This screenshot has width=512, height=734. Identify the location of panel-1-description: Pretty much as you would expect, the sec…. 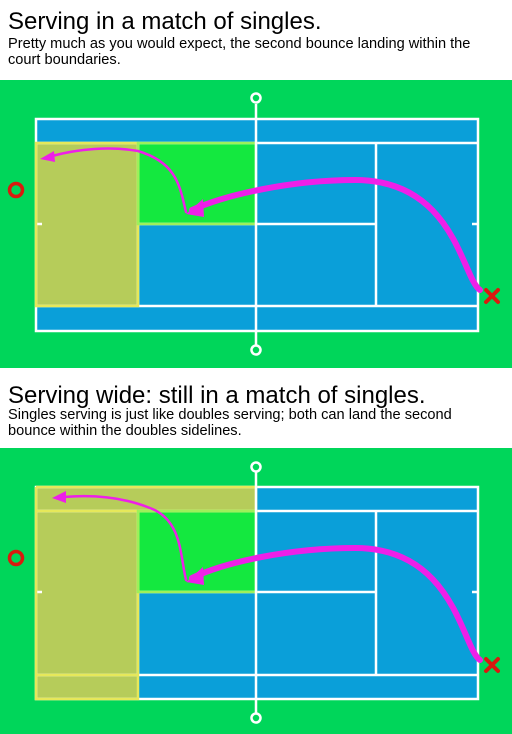
(239, 52).